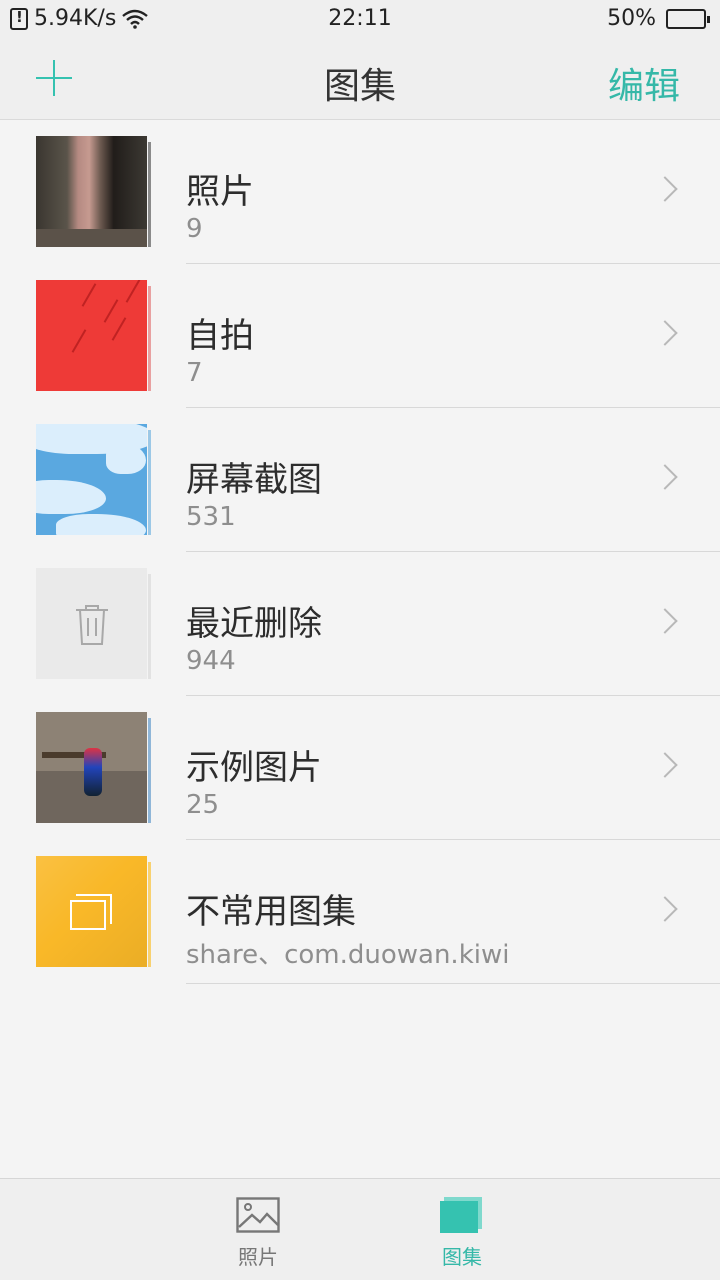  Describe the element at coordinates (254, 768) in the screenshot. I see `album-title: 示例图片` at that location.